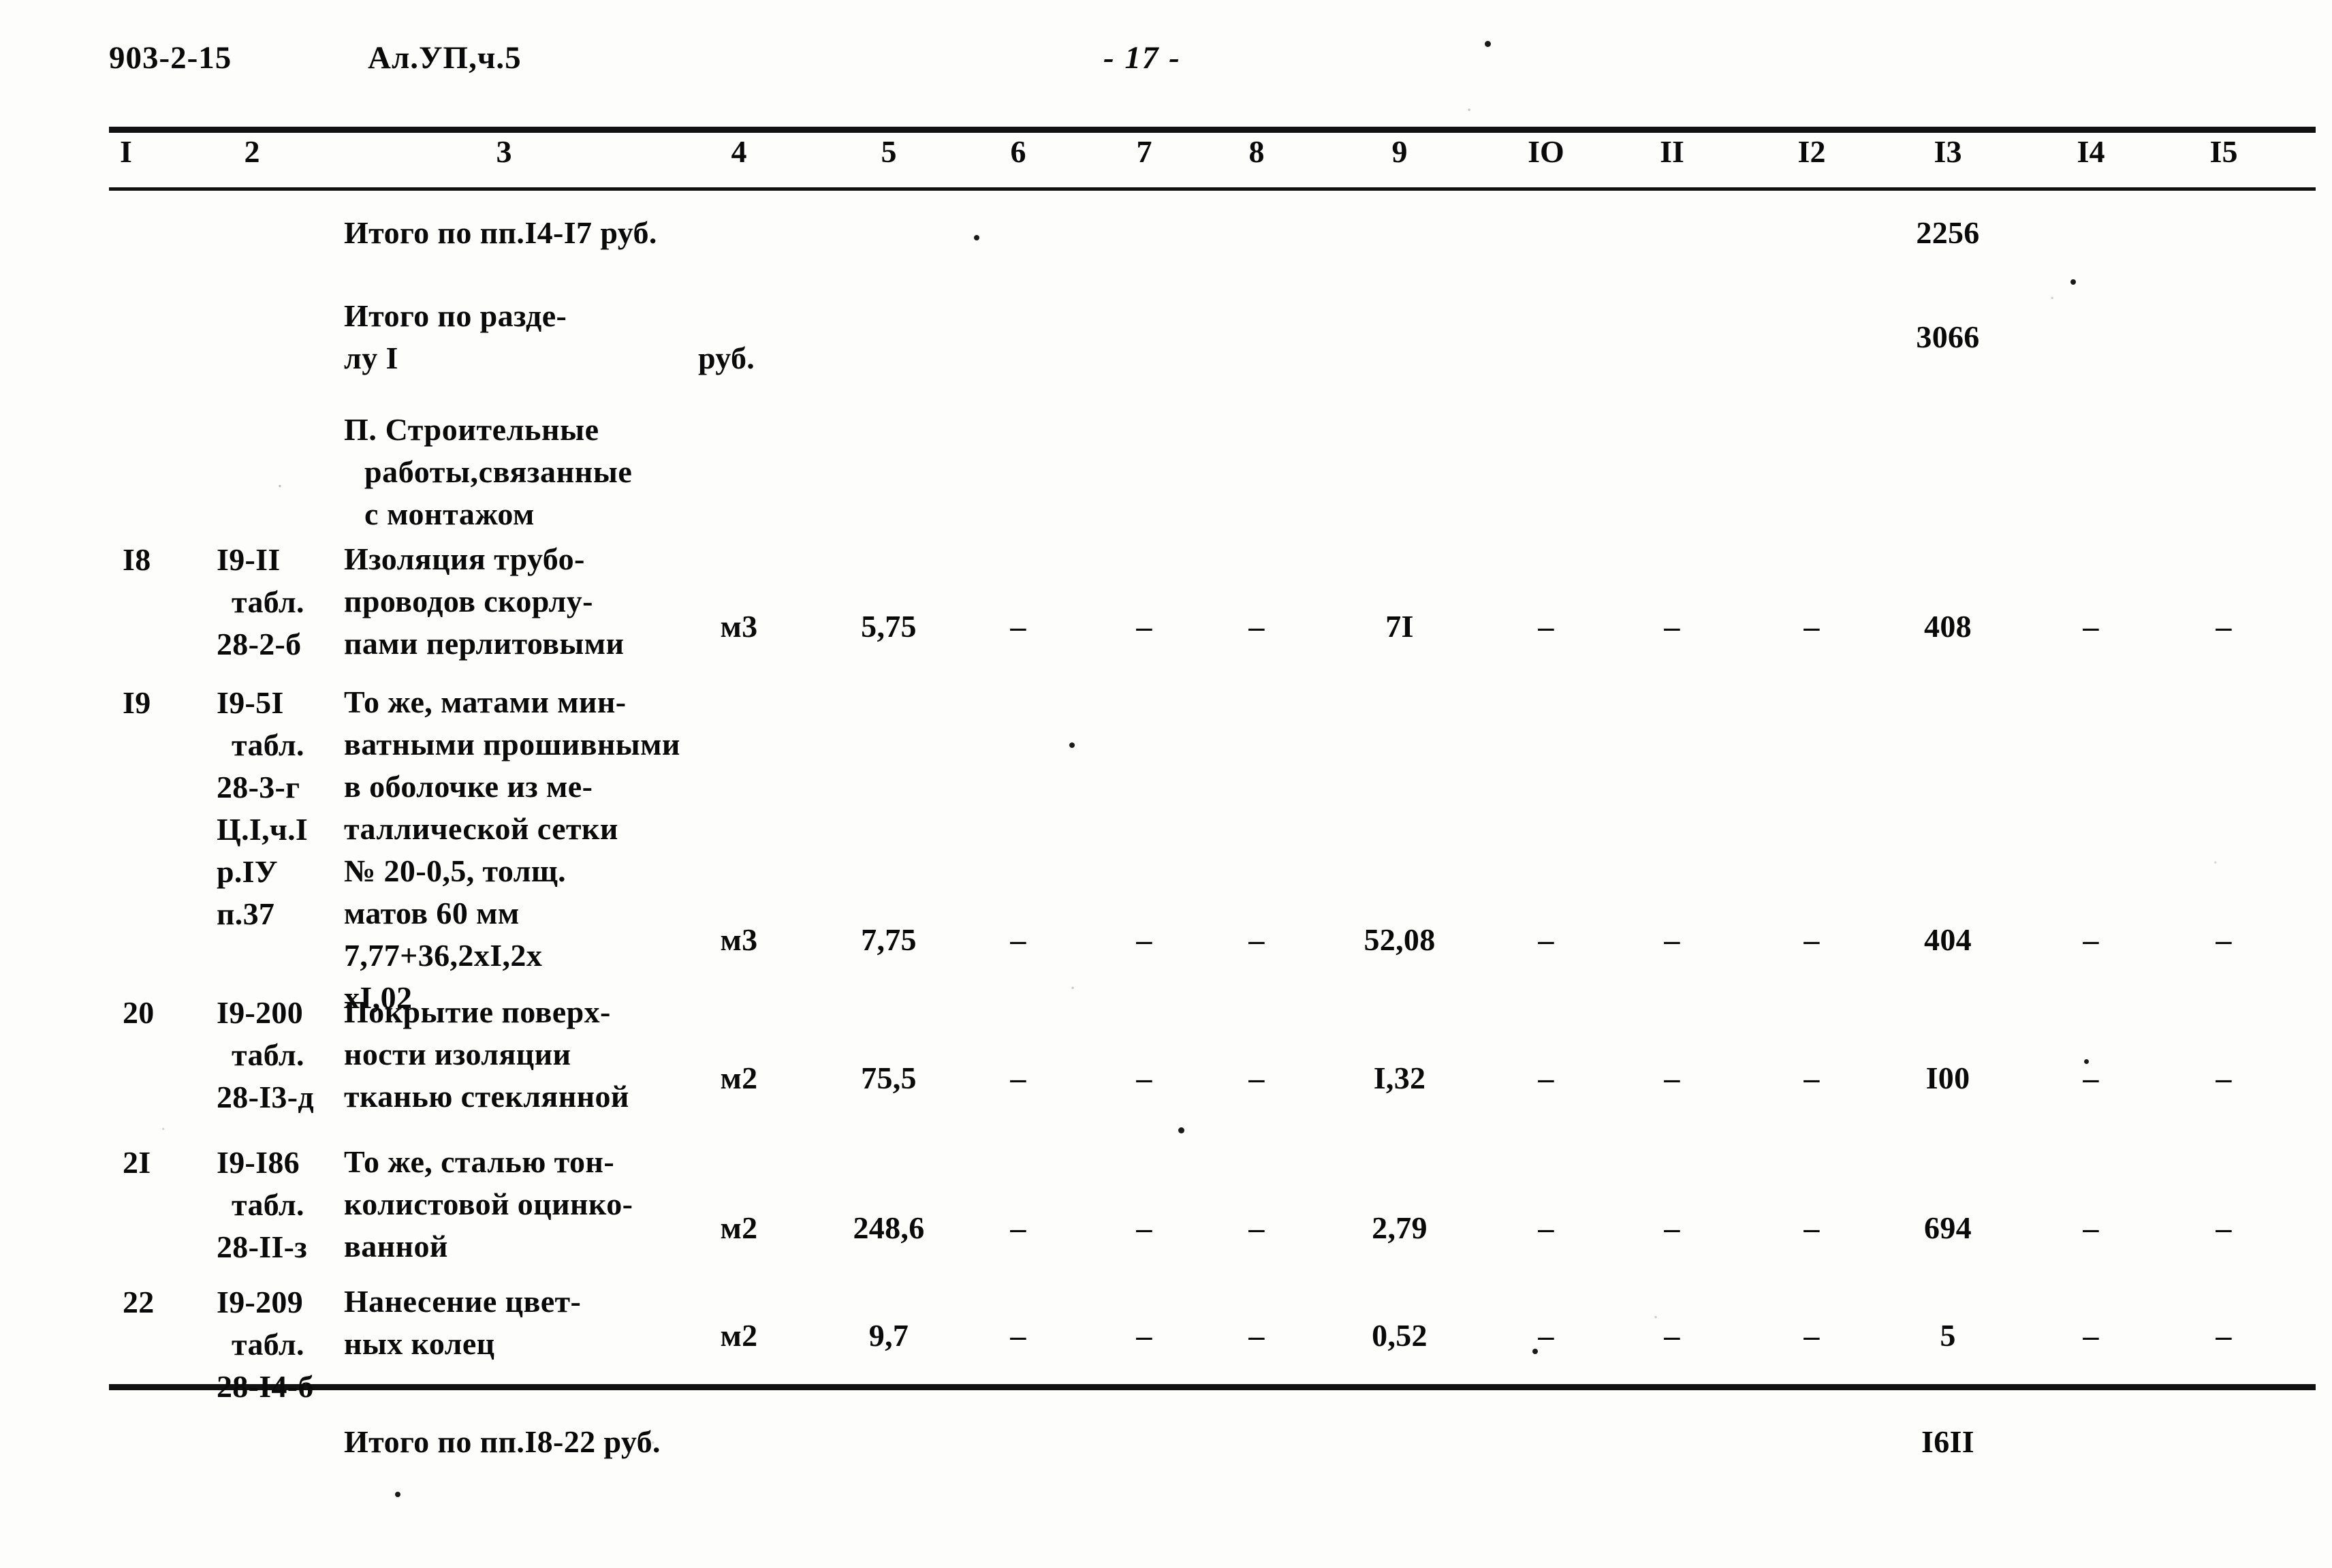 The width and height of the screenshot is (2332, 1568). Describe the element at coordinates (2224, 626) in the screenshot. I see `row-I8-col15: –` at that location.